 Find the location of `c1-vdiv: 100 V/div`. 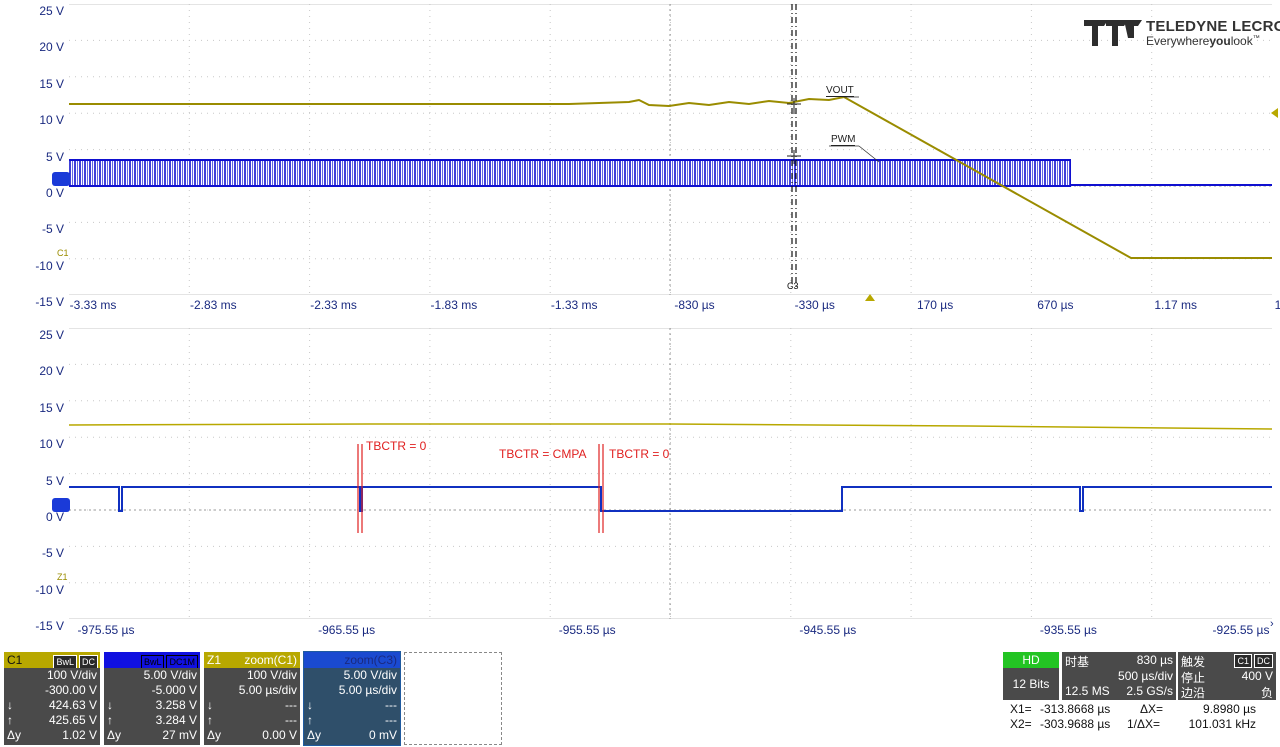

c1-vdiv: 100 V/div is located at coordinates (71, 675).